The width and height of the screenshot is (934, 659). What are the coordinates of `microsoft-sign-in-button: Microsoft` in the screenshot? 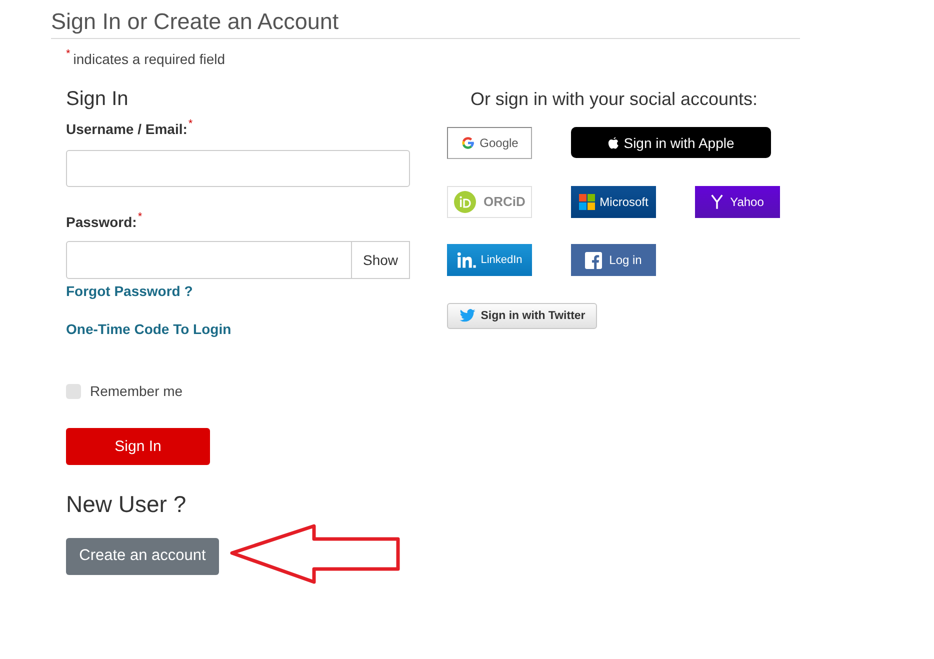 It's located at (613, 202).